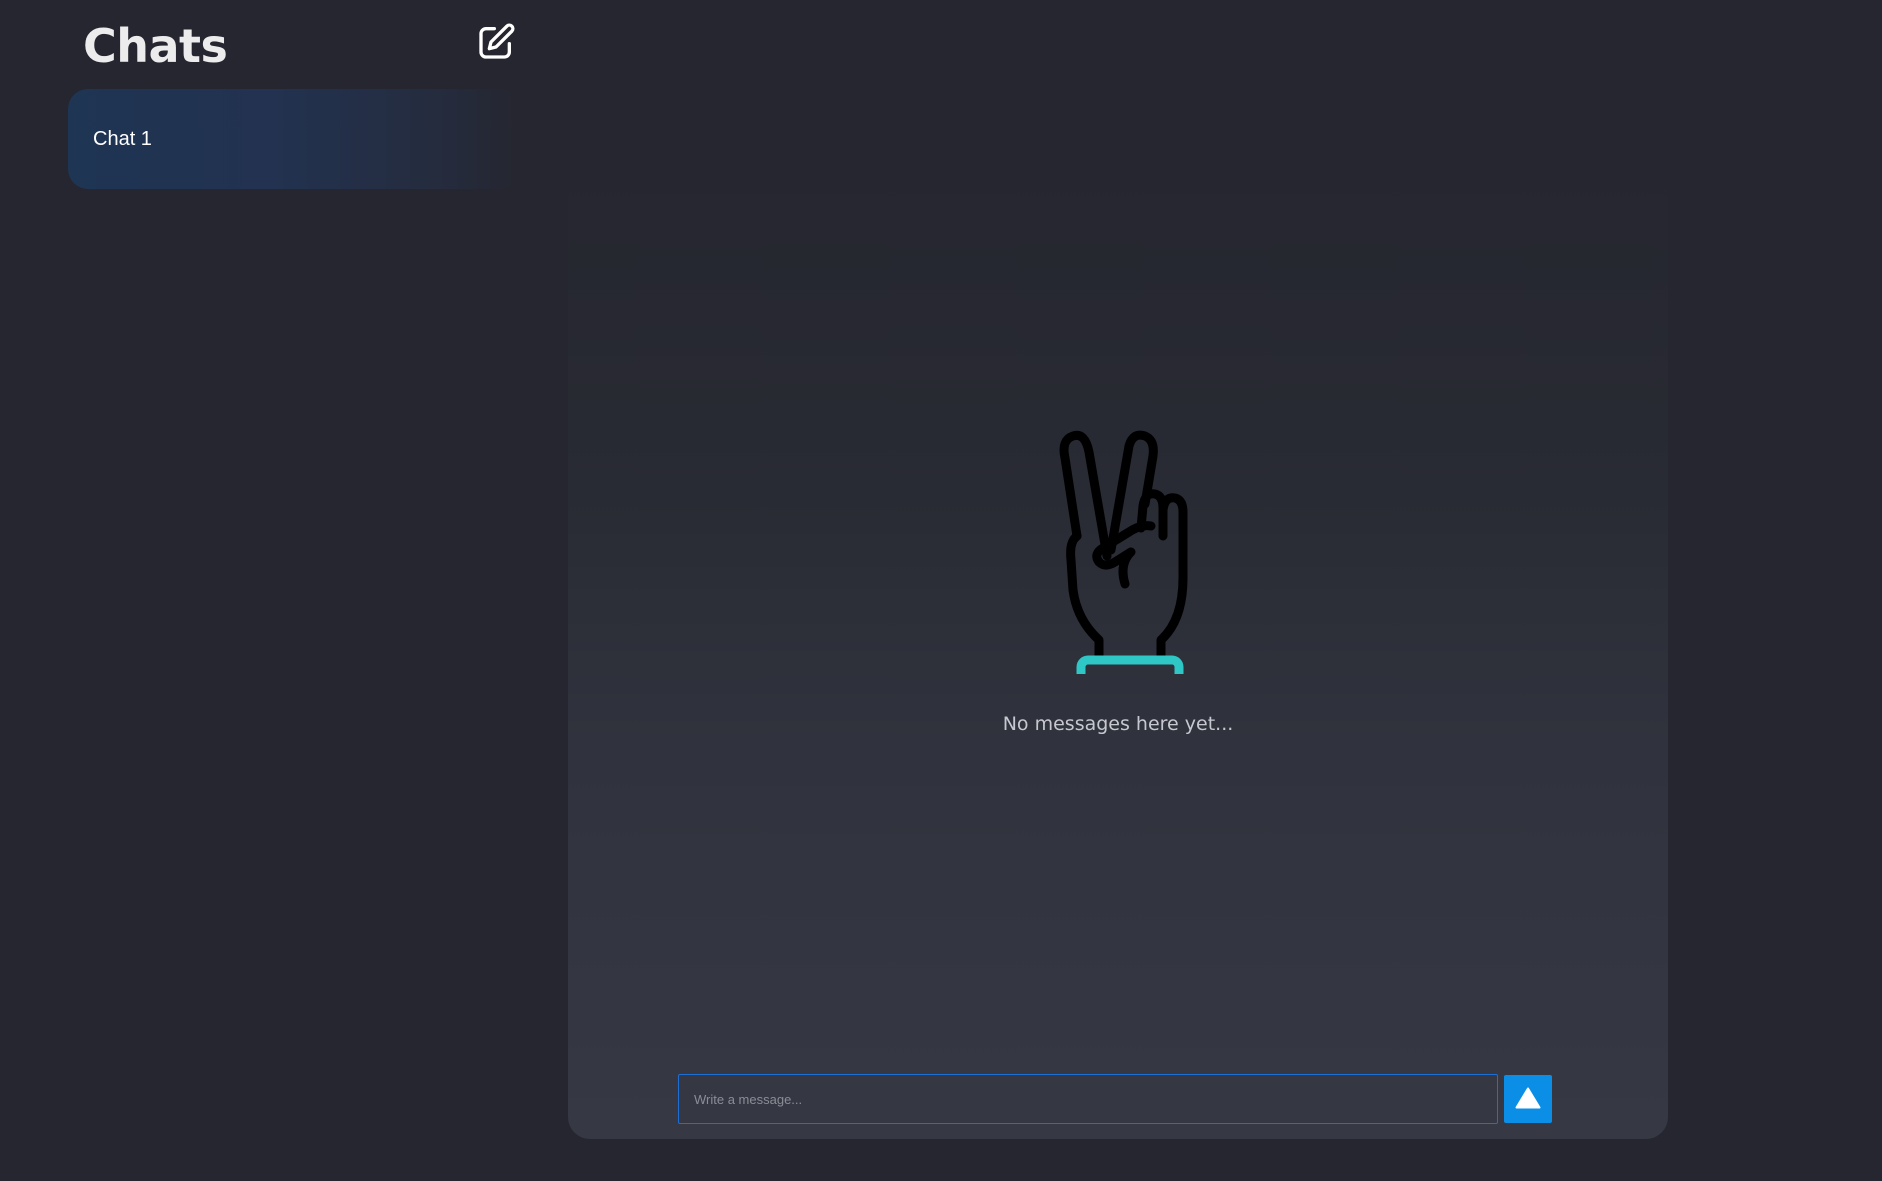  I want to click on sidebar-header: Chats, so click(301, 46).